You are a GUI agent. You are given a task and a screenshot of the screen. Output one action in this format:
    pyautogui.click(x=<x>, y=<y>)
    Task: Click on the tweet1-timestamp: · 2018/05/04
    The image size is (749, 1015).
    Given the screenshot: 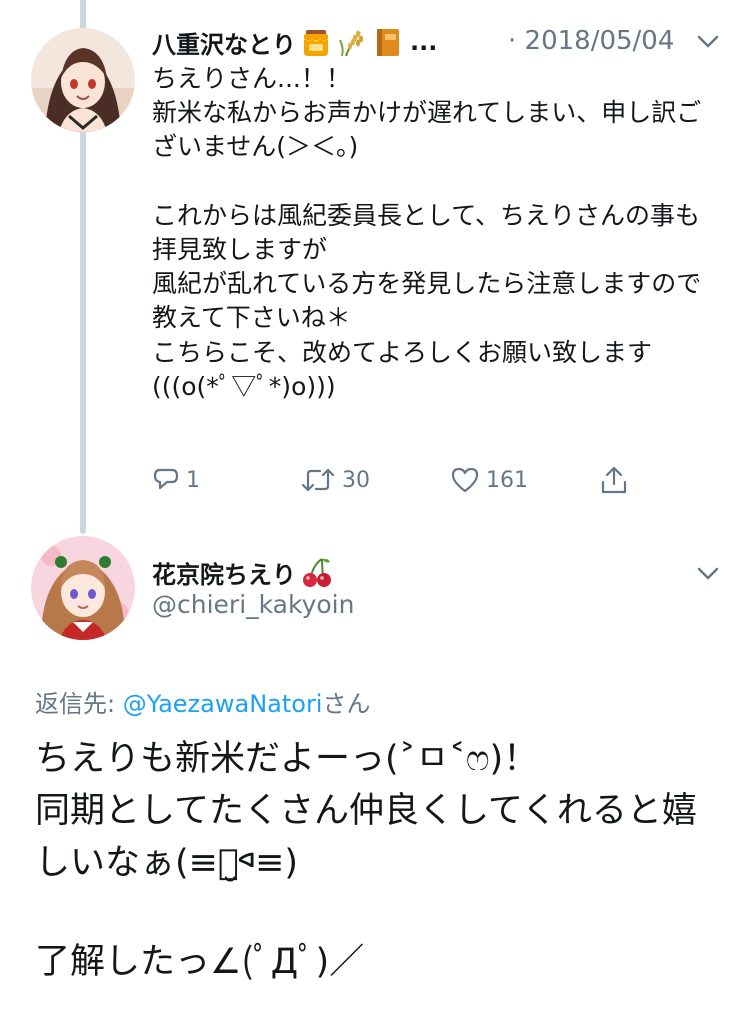 What is the action you would take?
    pyautogui.click(x=591, y=41)
    